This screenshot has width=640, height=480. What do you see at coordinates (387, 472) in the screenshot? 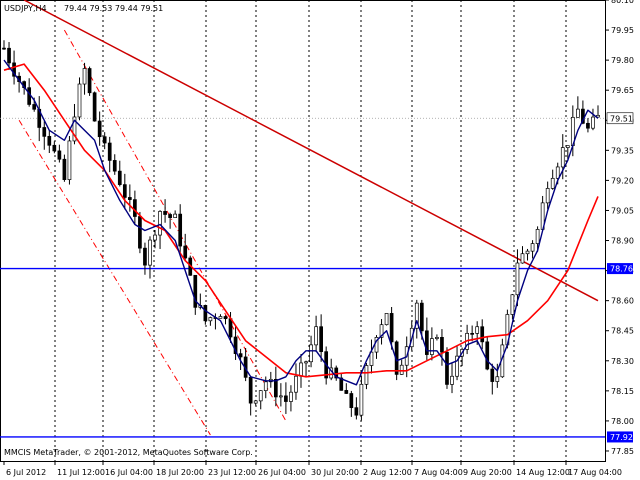
I see `time-tick-label: 2 Aug 12:00` at bounding box center [387, 472].